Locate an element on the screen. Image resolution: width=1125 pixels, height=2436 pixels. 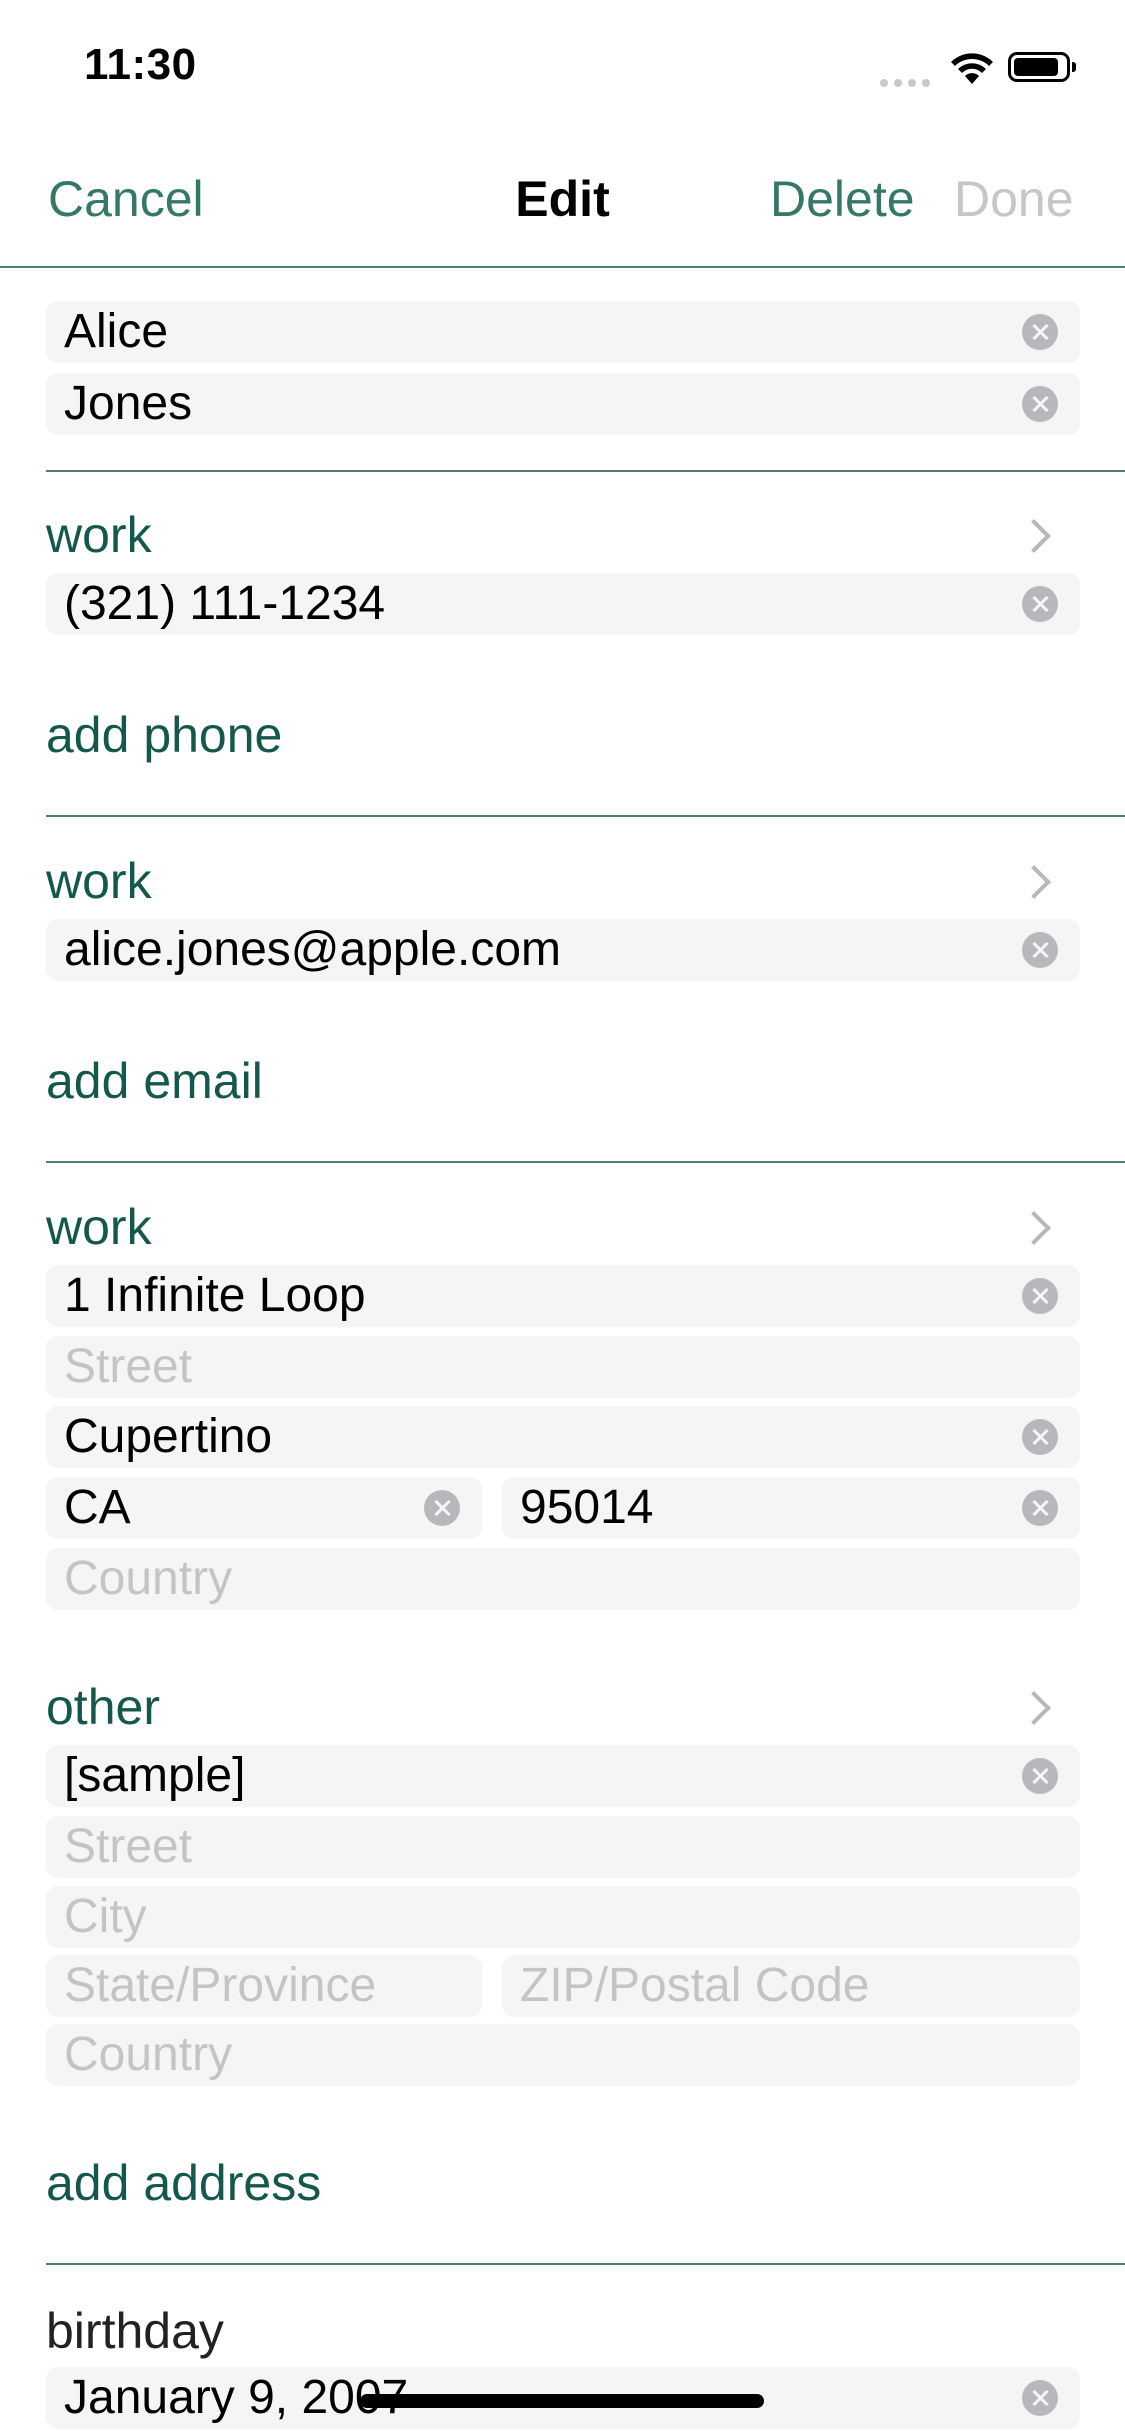
status-time: 11:30 is located at coordinates (140, 64).